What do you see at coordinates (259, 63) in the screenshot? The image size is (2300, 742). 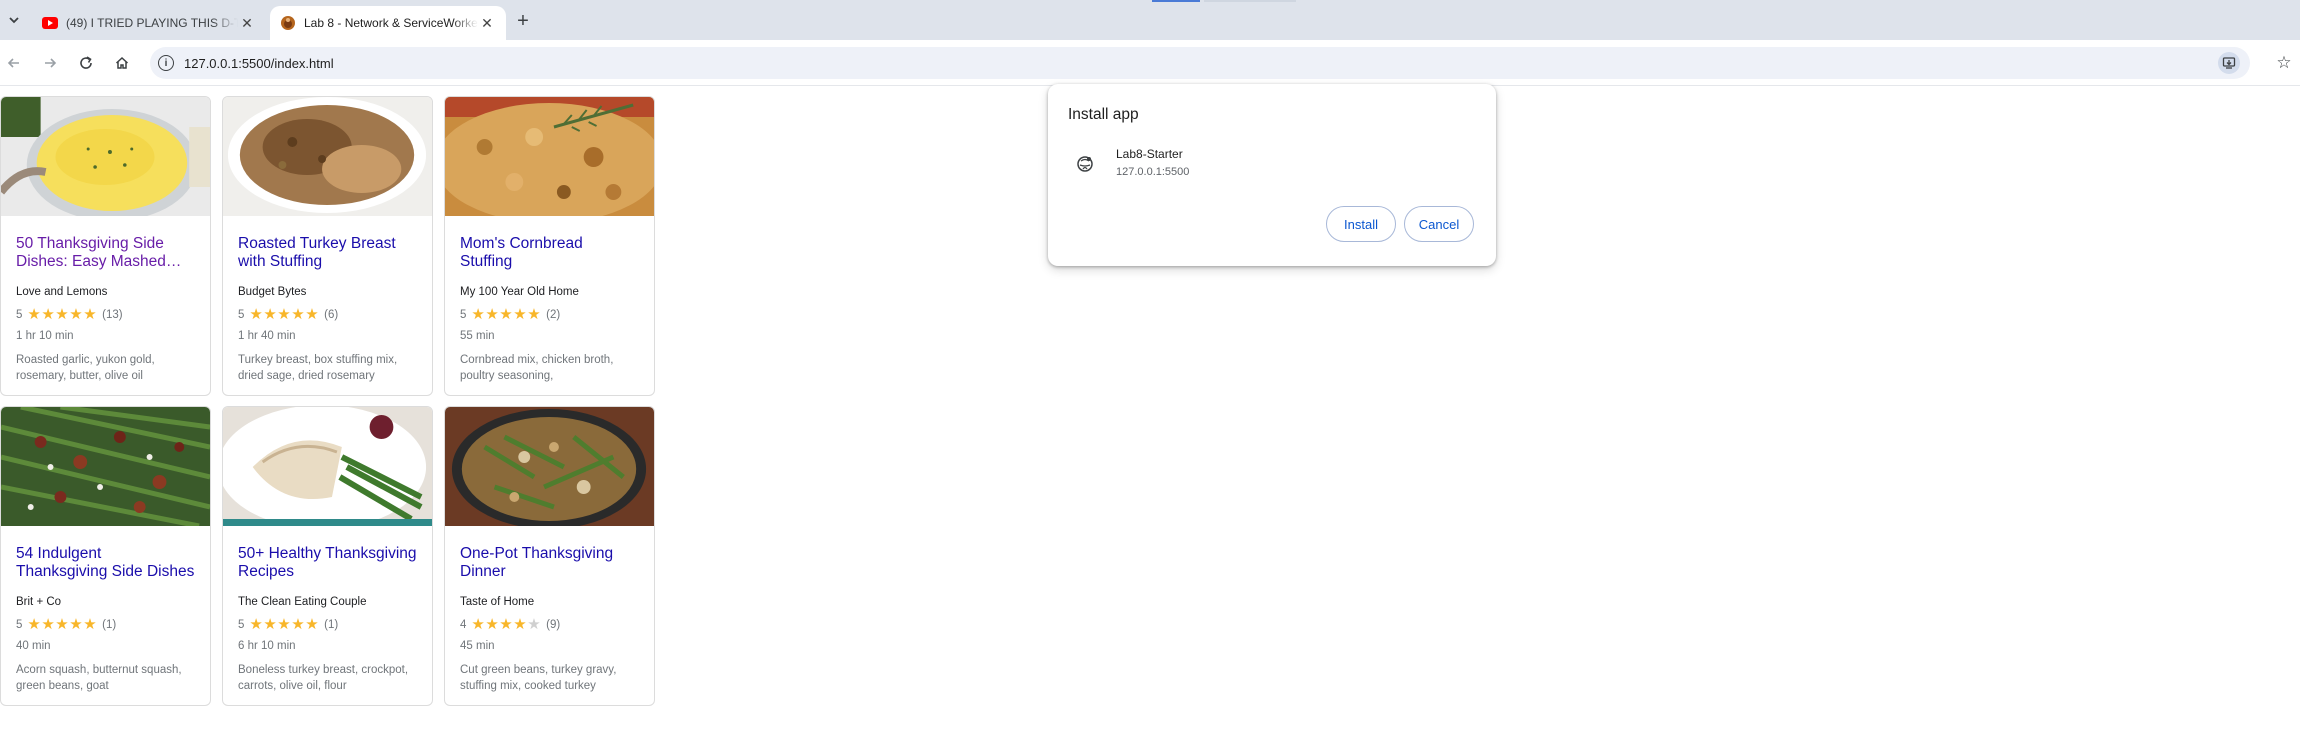 I see `url-text: 127.0.0.1:5500/index.html` at bounding box center [259, 63].